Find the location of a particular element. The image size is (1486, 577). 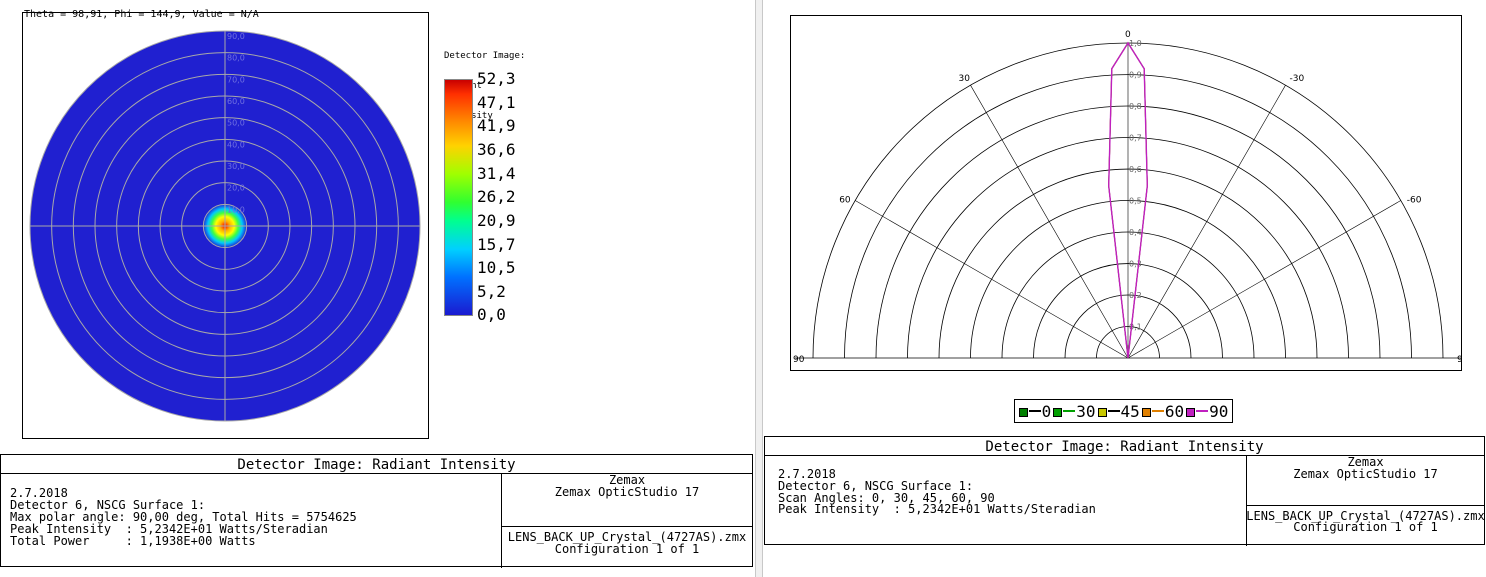

radial-tick-label: 0,6 is located at coordinates (1135, 169).